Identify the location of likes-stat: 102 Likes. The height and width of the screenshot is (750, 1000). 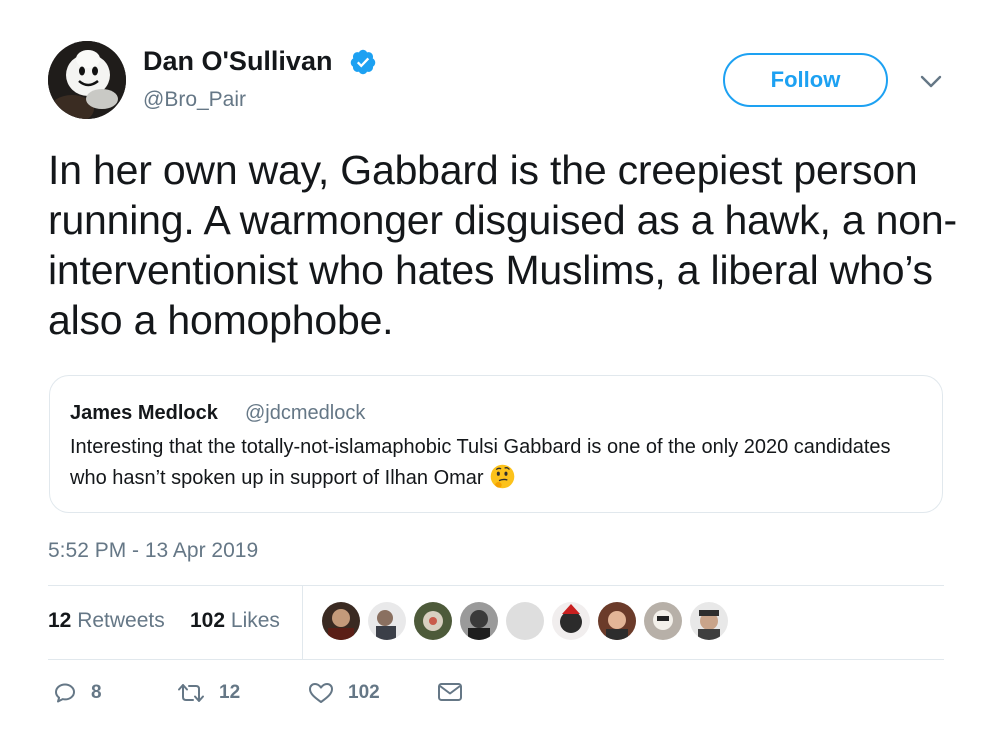
(235, 621).